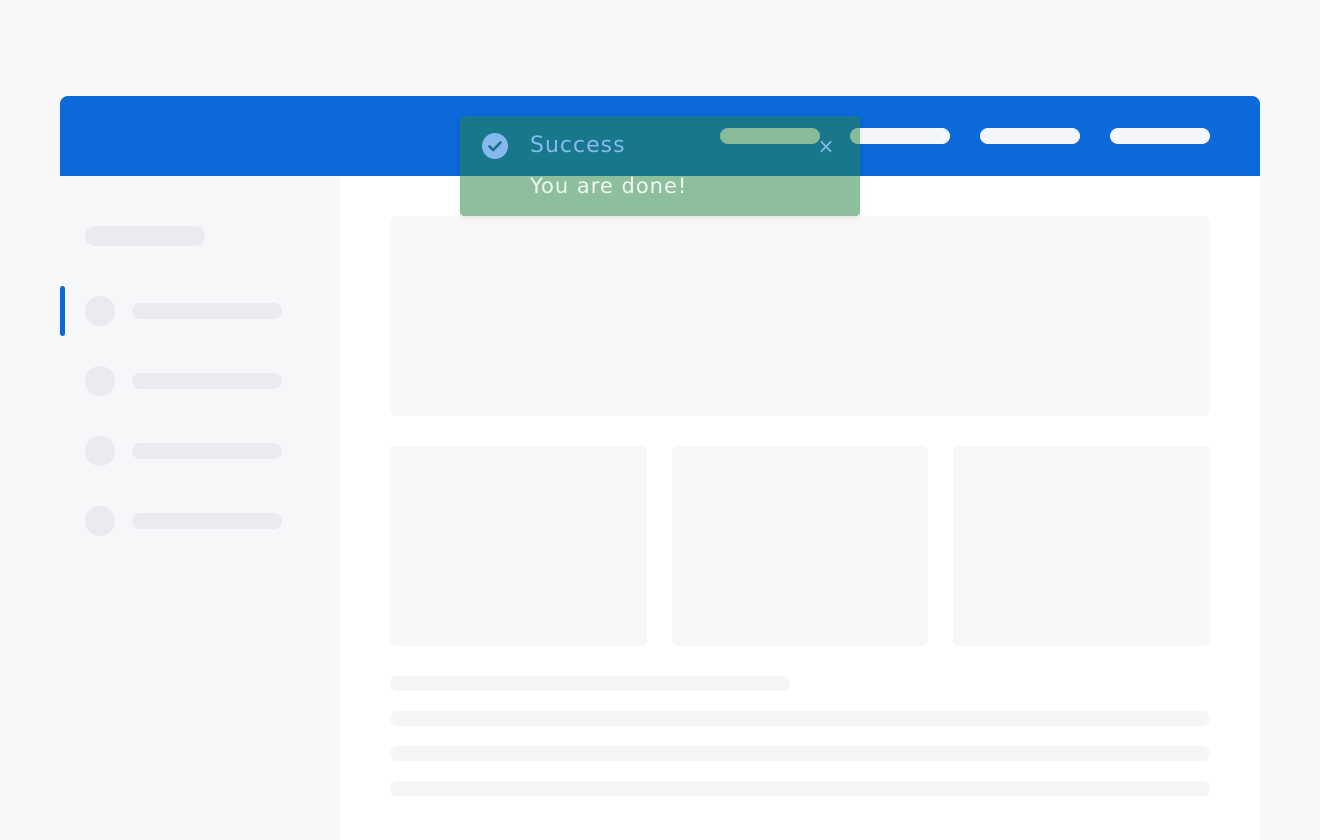 The width and height of the screenshot is (1320, 840). I want to click on success-toast: Success You are done! ×, so click(660, 166).